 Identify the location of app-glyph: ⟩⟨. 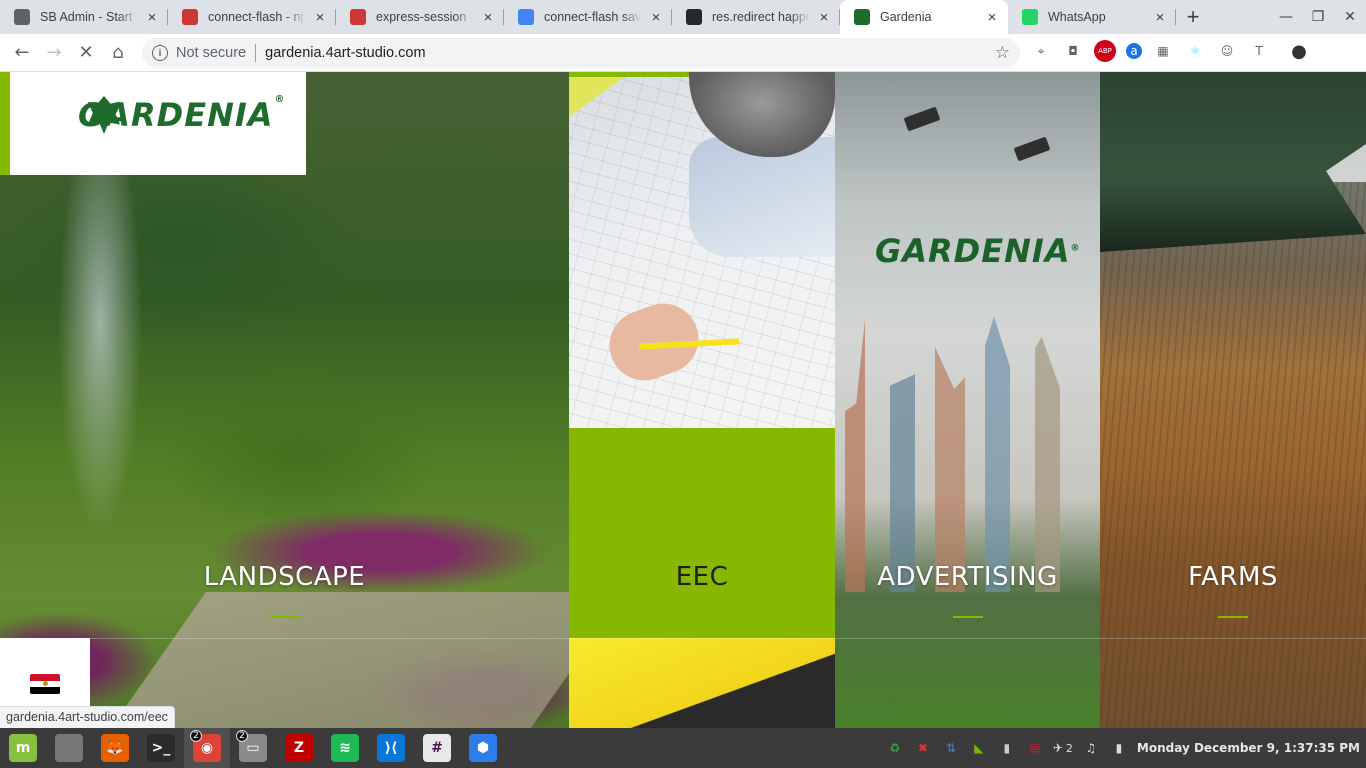
(391, 748).